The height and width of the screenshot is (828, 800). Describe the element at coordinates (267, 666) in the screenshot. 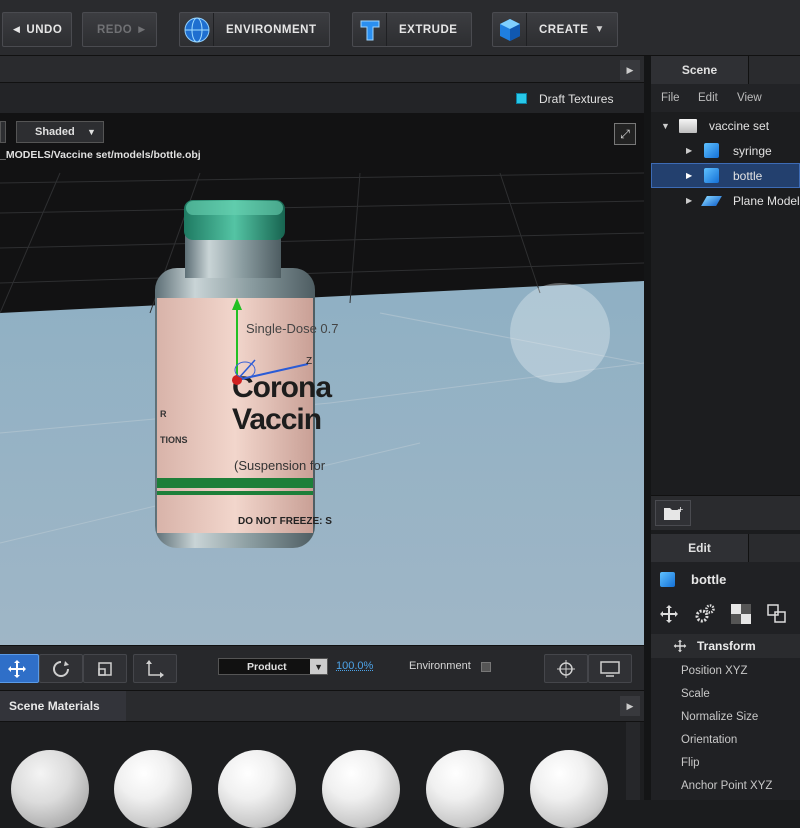

I see `camera-mode-value: Product` at that location.